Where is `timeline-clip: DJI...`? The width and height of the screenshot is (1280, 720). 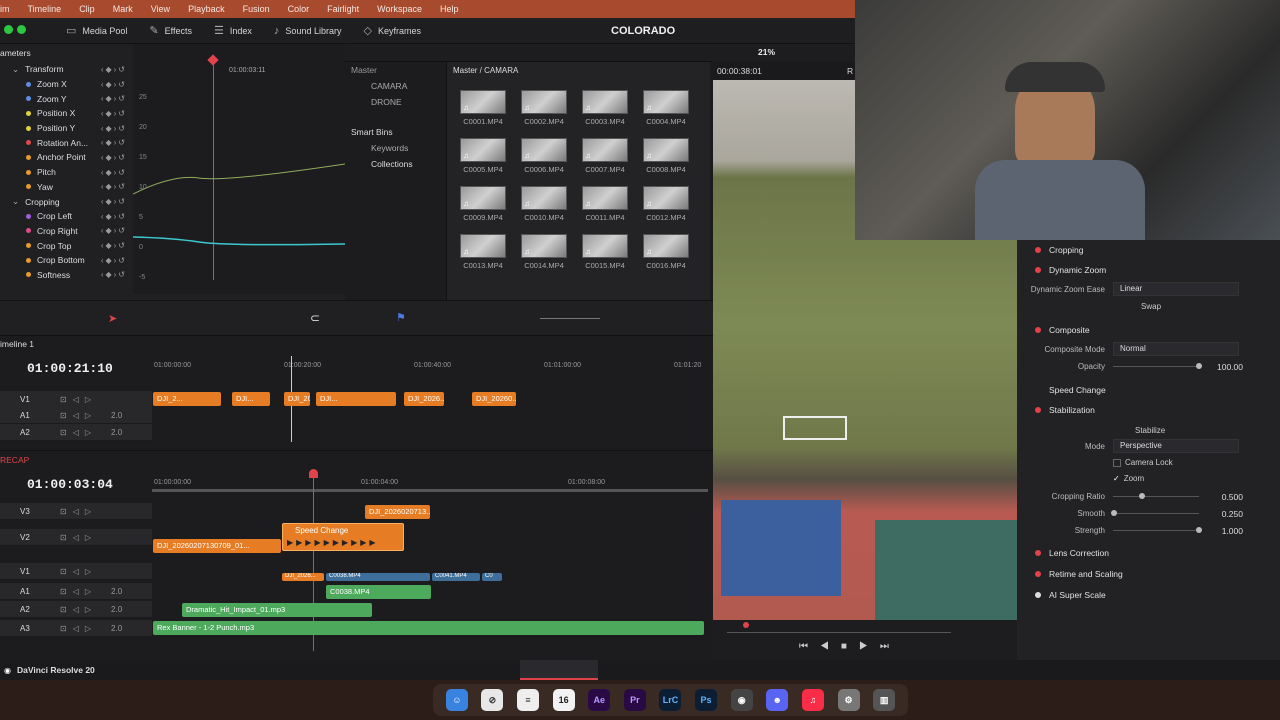 timeline-clip: DJI... is located at coordinates (251, 399).